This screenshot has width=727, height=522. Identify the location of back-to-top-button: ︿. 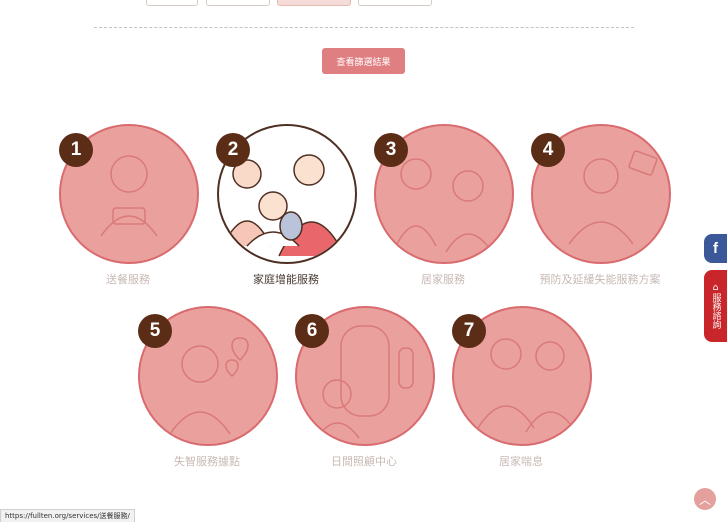
(705, 499).